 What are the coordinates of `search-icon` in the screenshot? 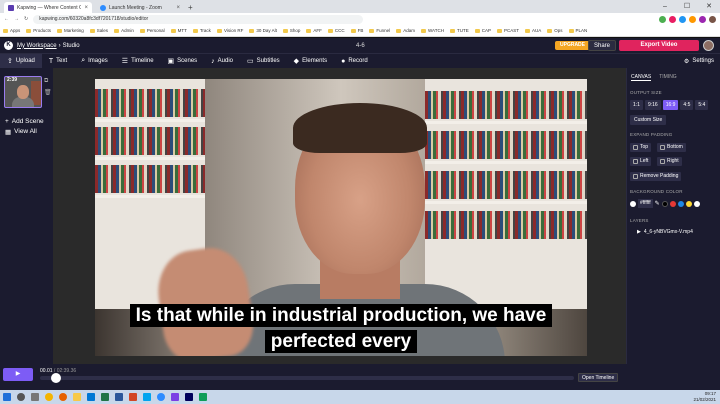 It's located at (21, 397).